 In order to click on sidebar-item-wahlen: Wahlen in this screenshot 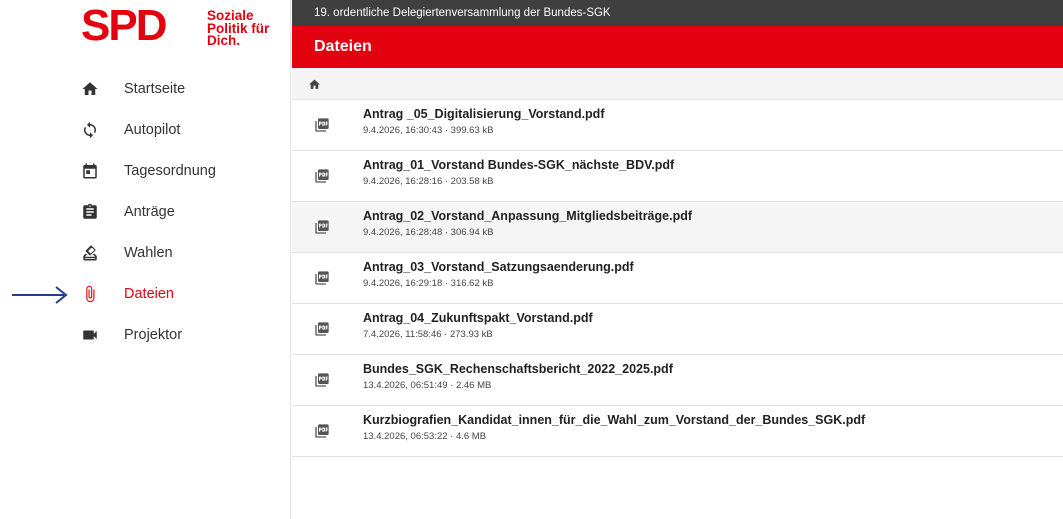, I will do `click(180, 252)`.